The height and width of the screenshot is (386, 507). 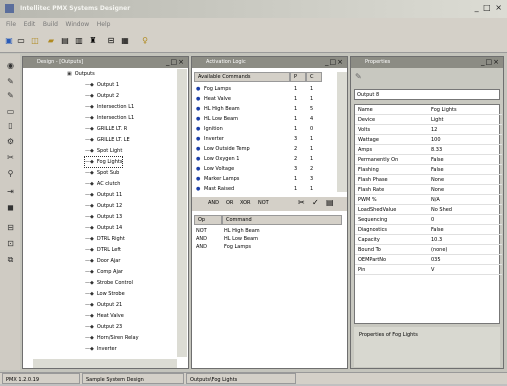 What do you see at coordinates (295, 149) in the screenshot?
I see `command-p: 2` at bounding box center [295, 149].